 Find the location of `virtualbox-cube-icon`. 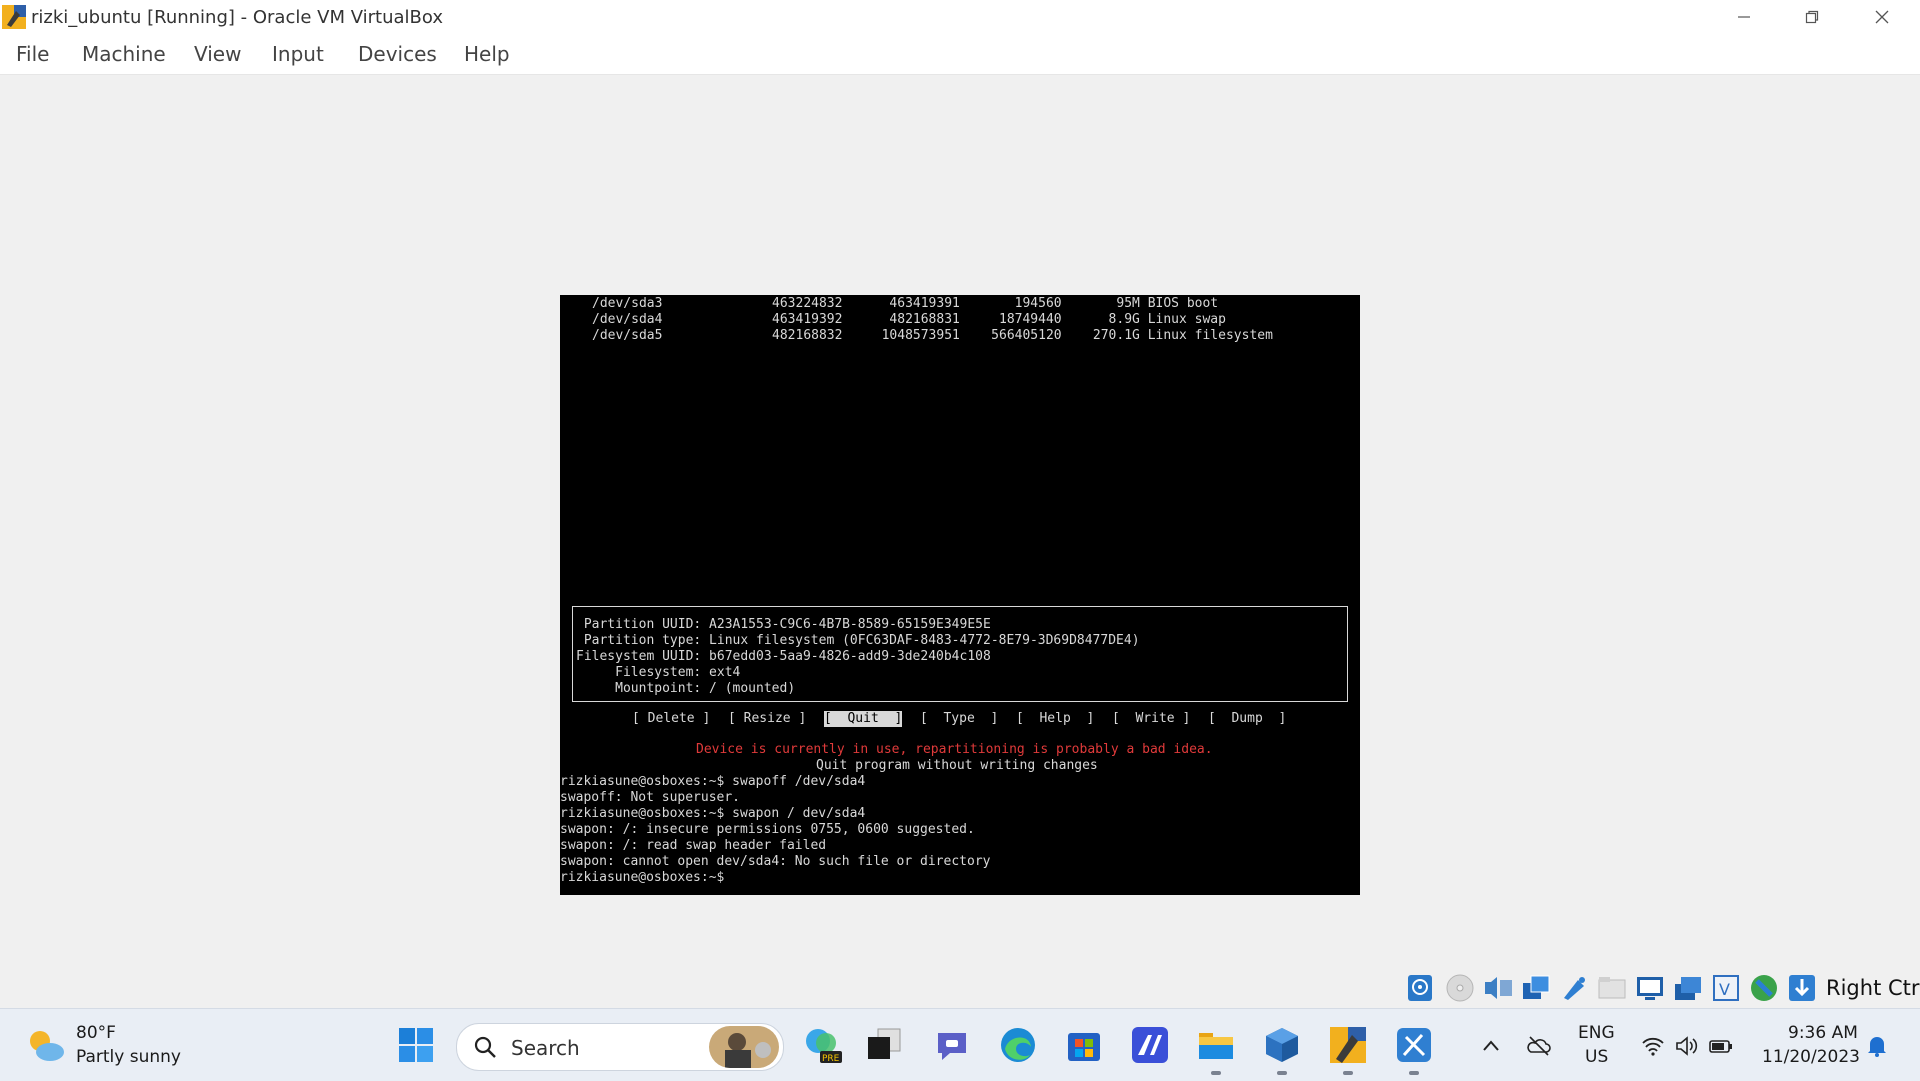

virtualbox-cube-icon is located at coordinates (1282, 1045).